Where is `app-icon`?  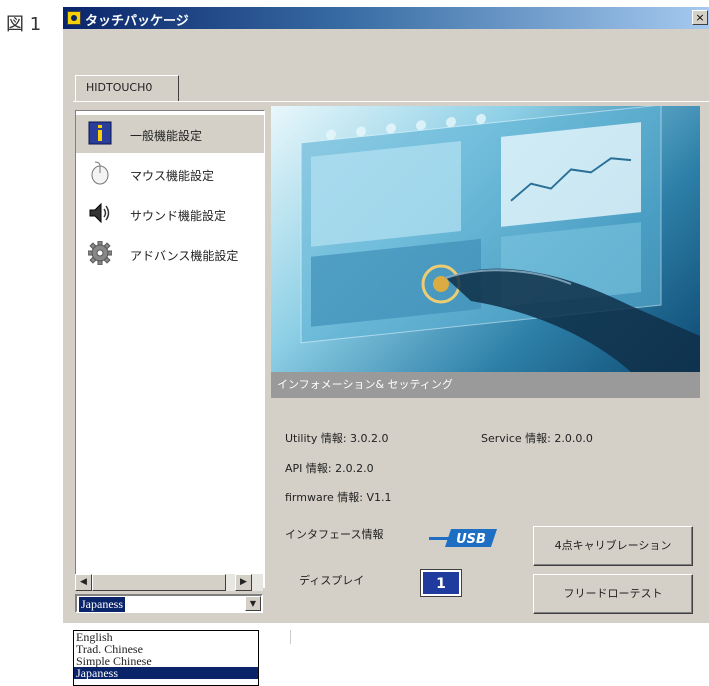
app-icon is located at coordinates (74, 18).